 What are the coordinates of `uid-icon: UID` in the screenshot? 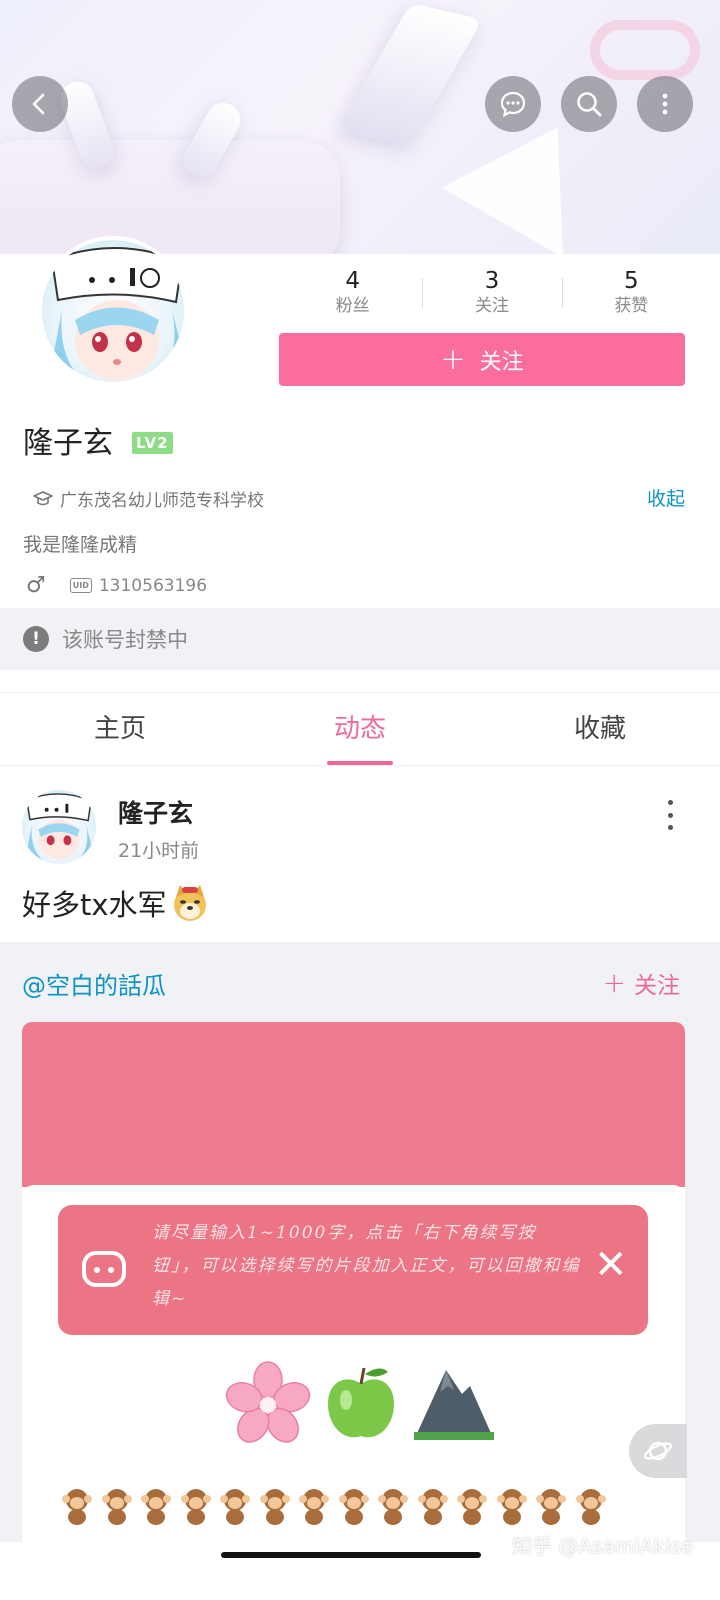 It's located at (80, 585).